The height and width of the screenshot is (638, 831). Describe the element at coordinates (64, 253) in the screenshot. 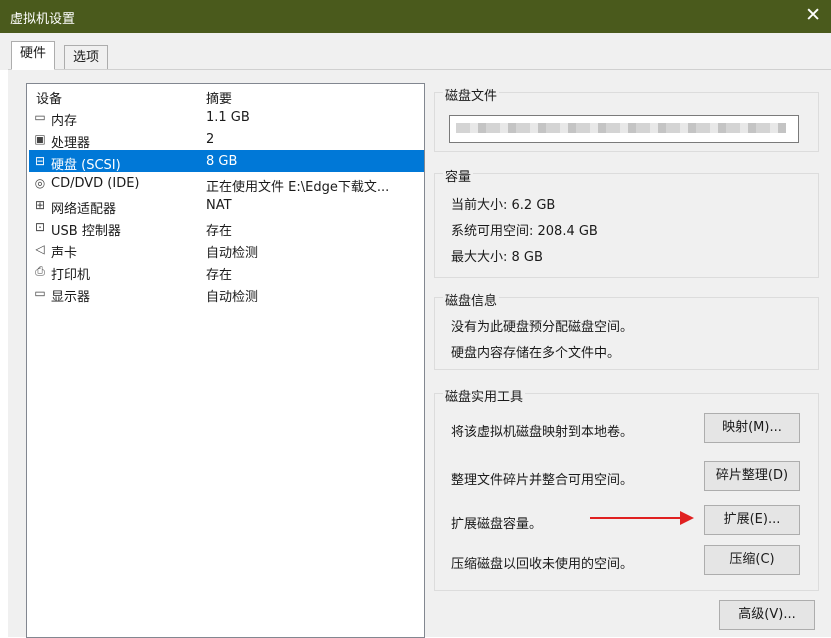

I see `device-name: 声卡` at that location.